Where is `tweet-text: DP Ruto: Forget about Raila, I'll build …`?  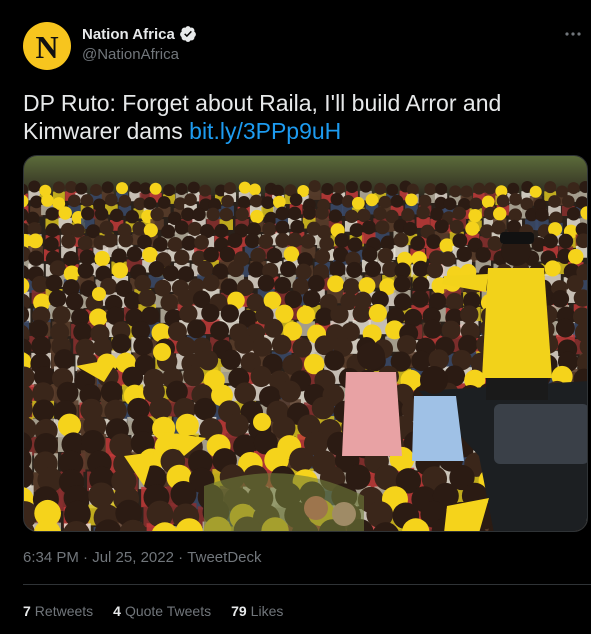 tweet-text: DP Ruto: Forget about Raila, I'll build … is located at coordinates (295, 117).